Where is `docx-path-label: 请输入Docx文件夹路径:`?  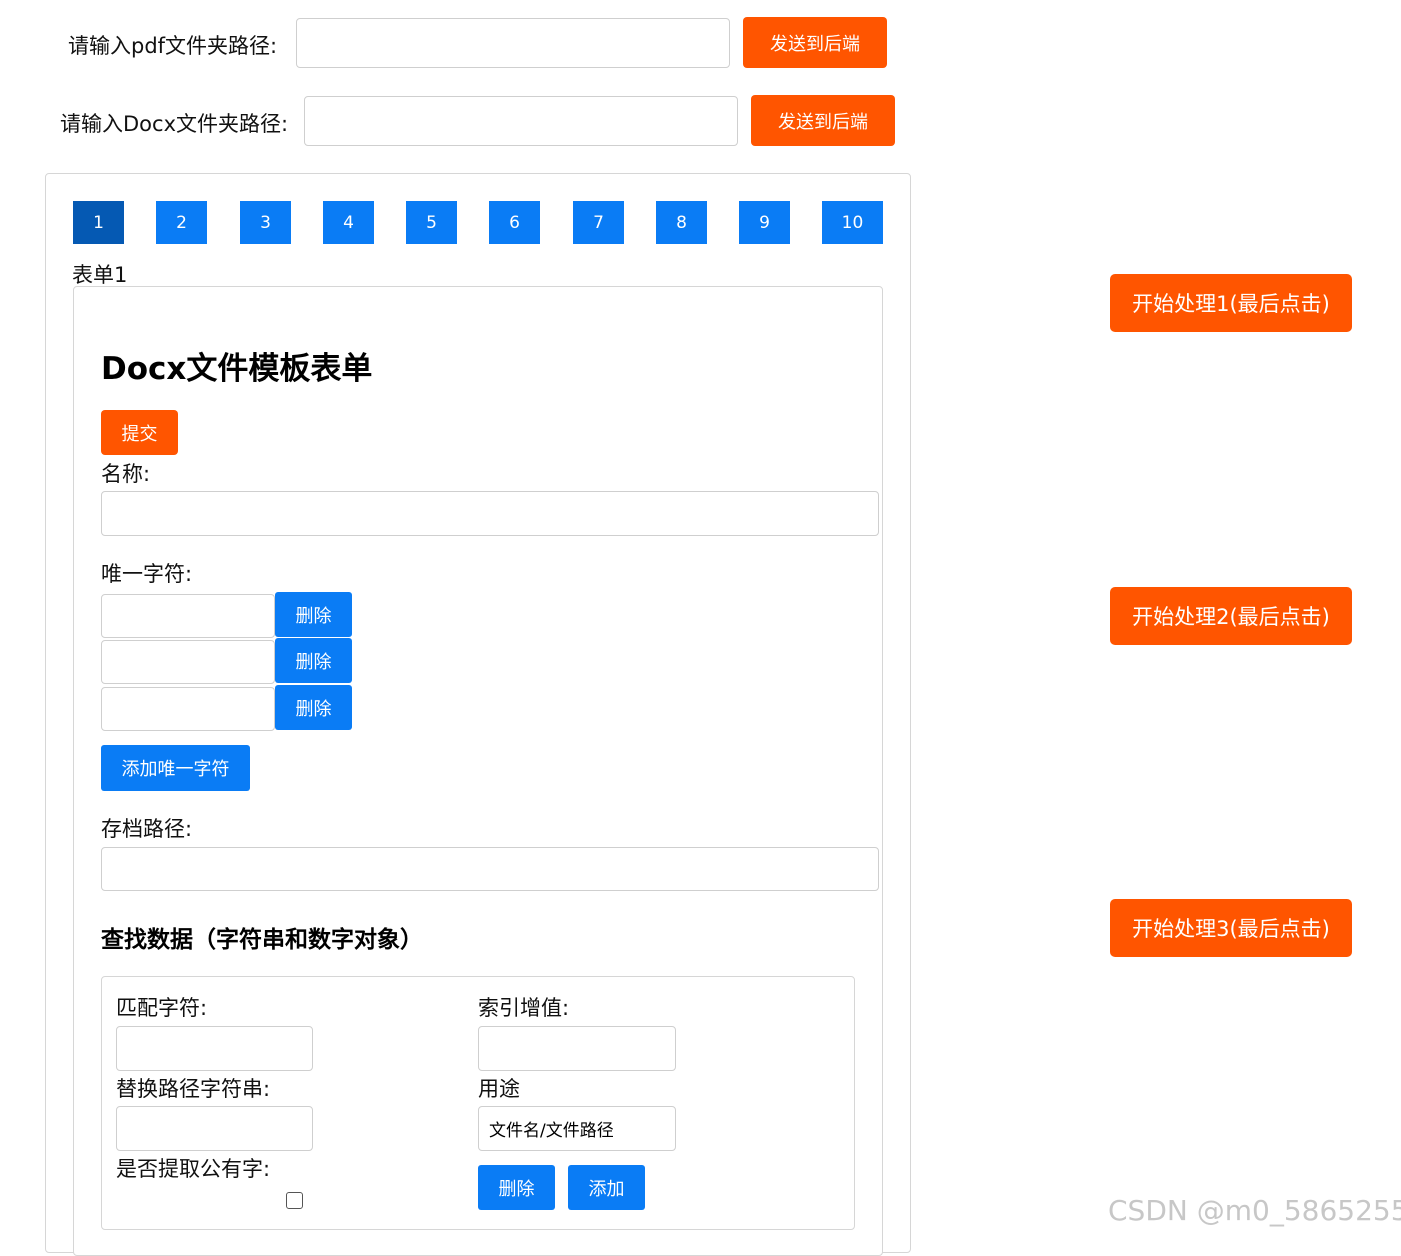
docx-path-label: 请输入Docx文件夹路径: is located at coordinates (174, 124).